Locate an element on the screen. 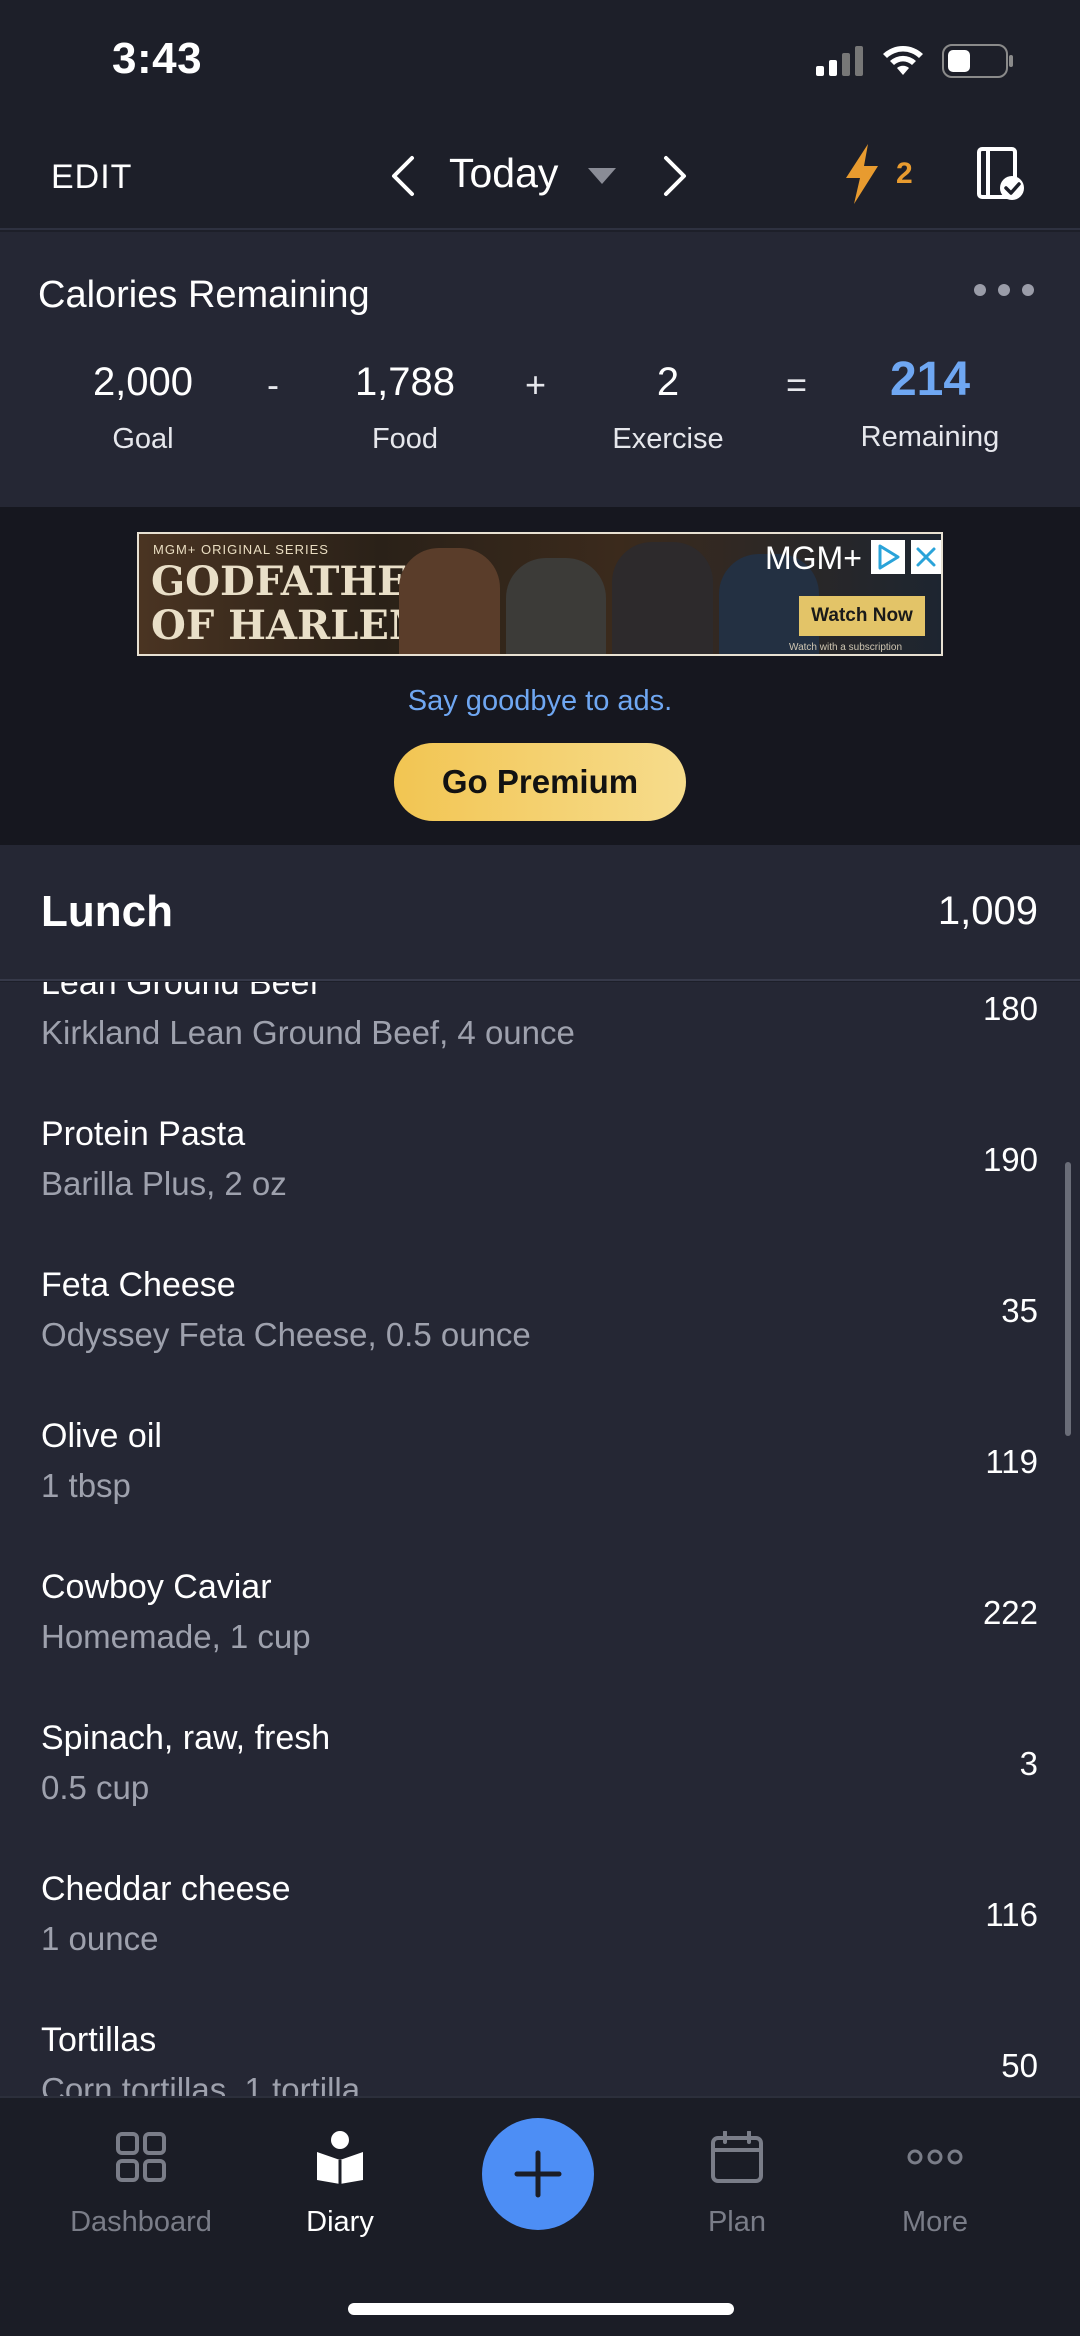 This screenshot has height=2336, width=1080. goal-label: Goal is located at coordinates (143, 439).